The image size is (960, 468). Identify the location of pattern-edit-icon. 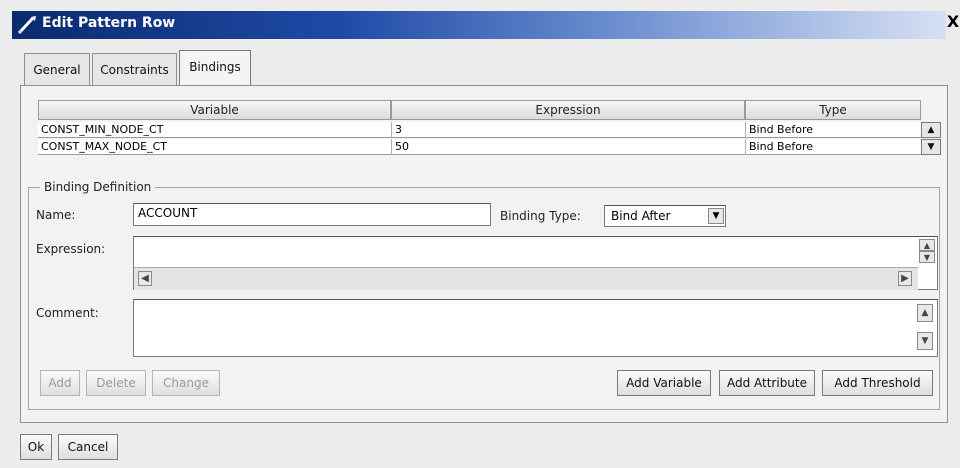
(26, 25).